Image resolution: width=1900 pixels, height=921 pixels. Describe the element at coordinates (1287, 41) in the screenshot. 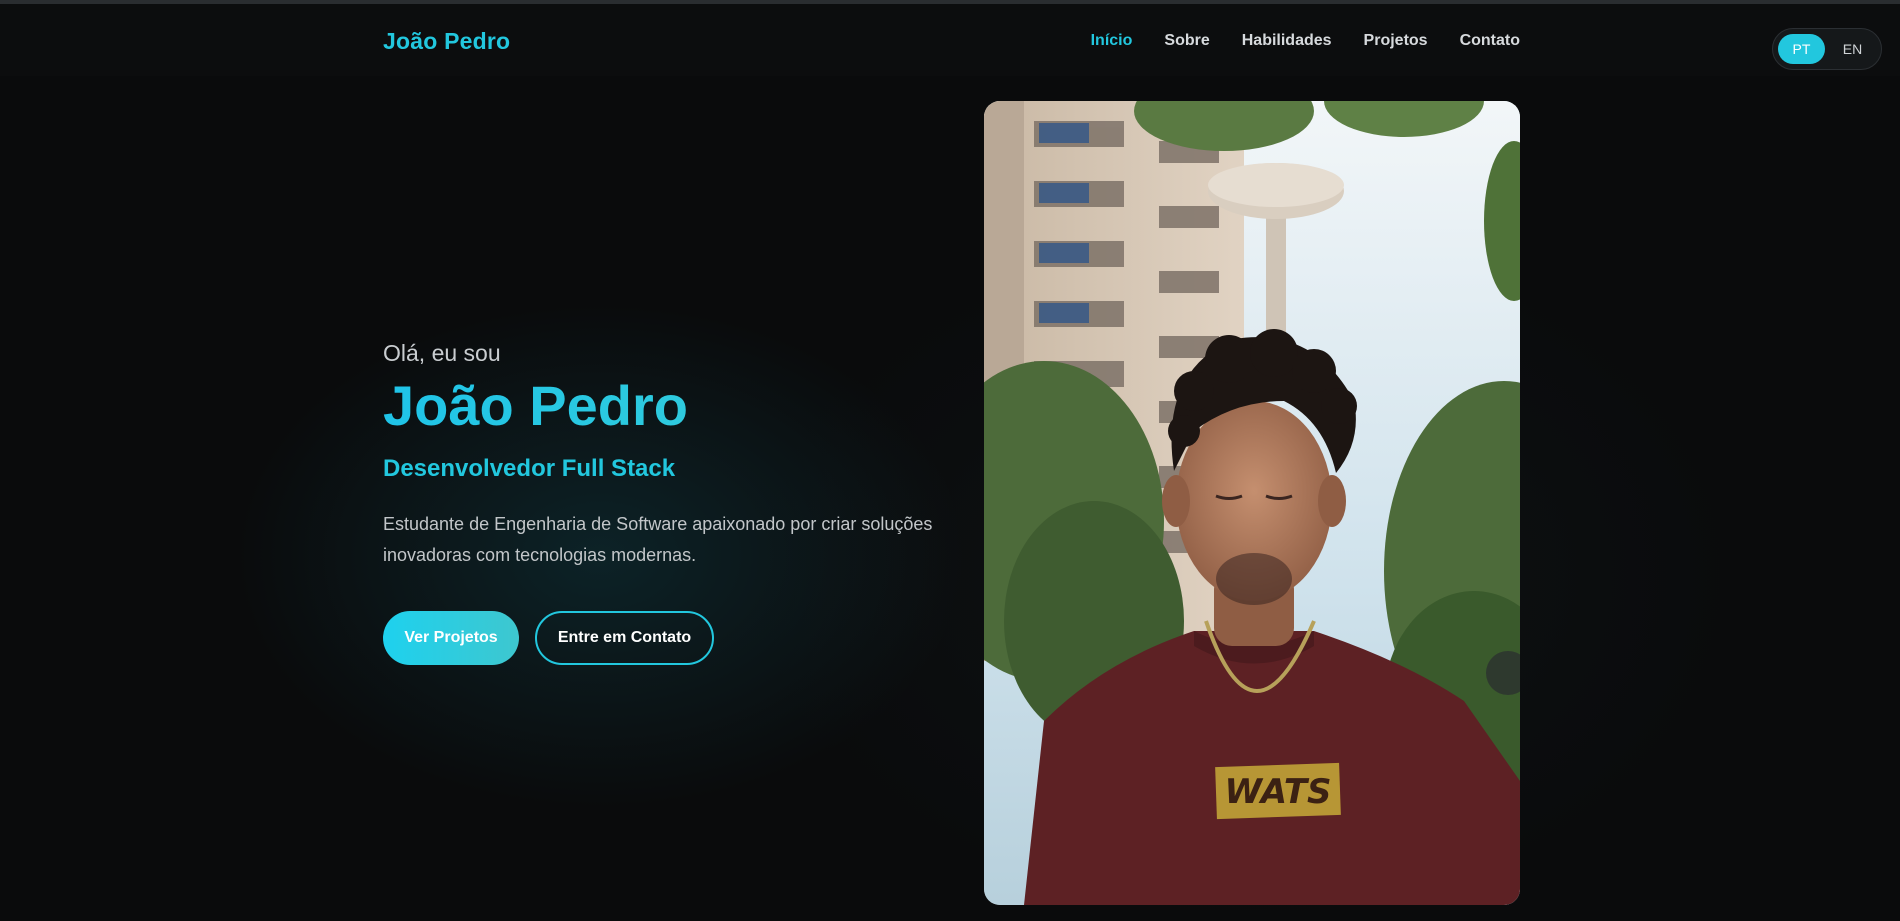

I see `nav-item-habilidades: Habilidades` at that location.